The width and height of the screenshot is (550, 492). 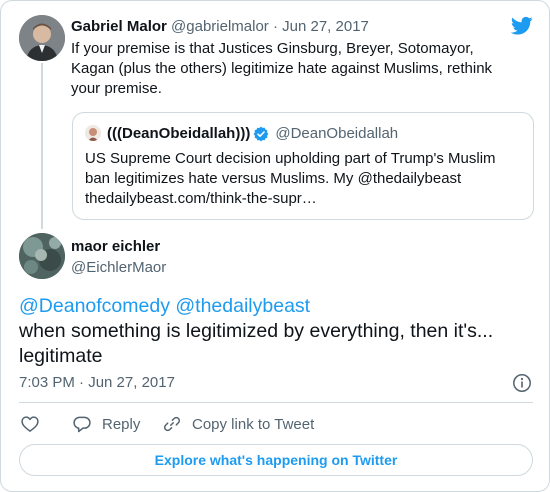 I want to click on copy-link-label: Copy link to Tweet, so click(x=253, y=424).